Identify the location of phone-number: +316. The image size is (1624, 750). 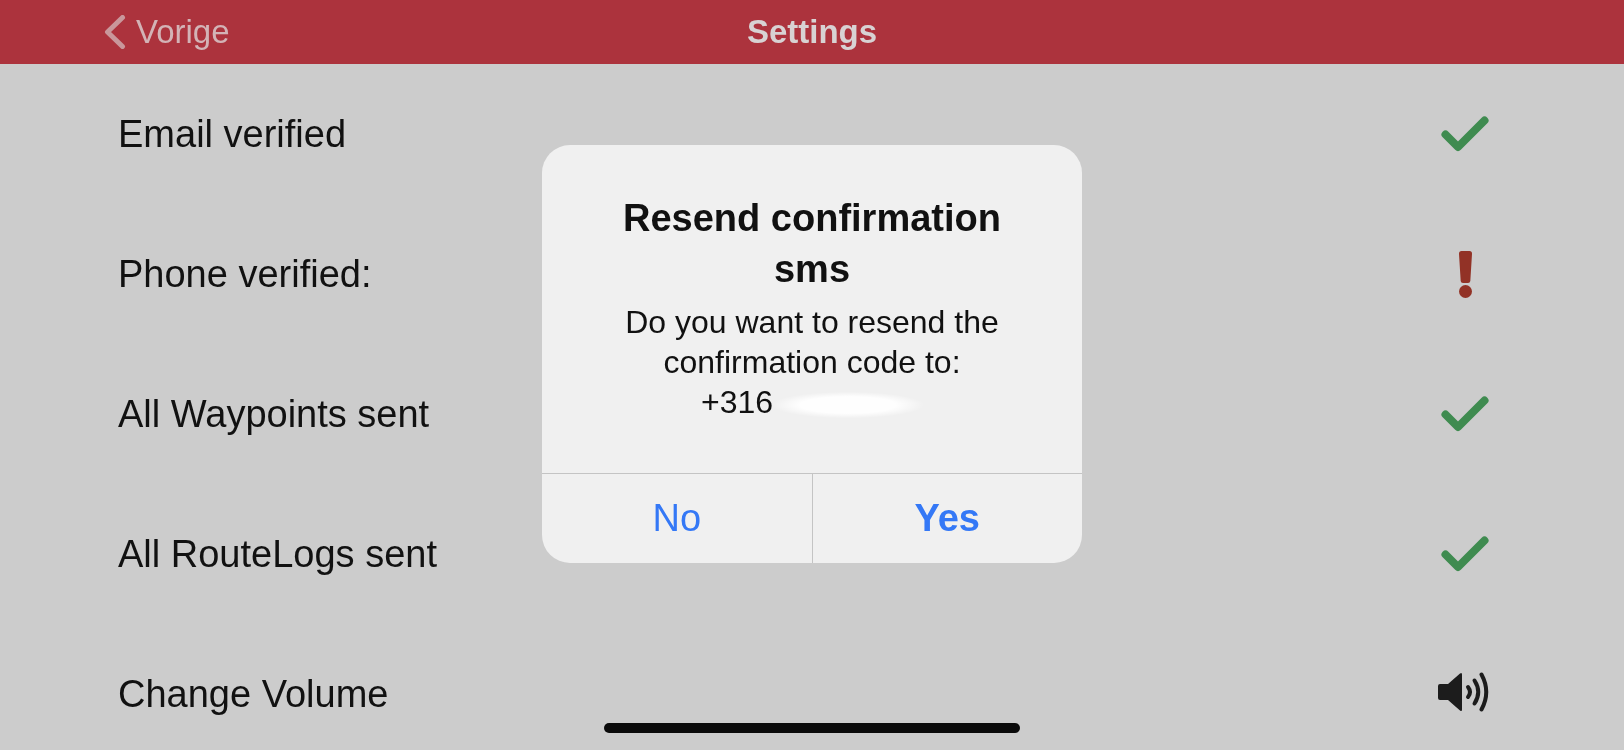
(737, 402).